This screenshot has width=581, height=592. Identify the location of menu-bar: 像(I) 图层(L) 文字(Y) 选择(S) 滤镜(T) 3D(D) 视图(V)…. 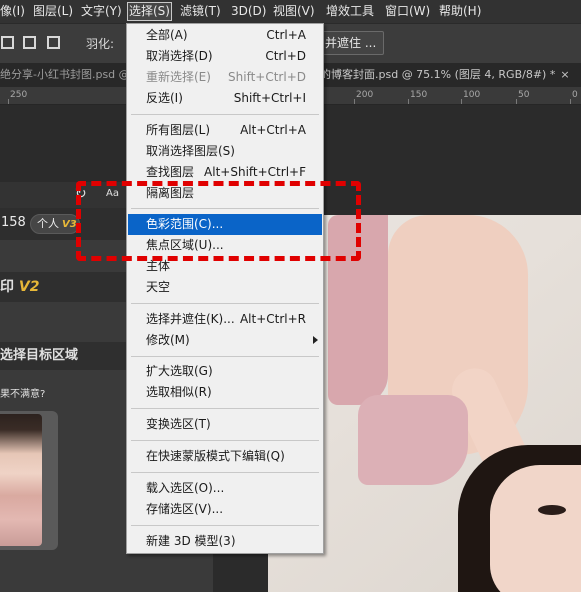
(290, 11).